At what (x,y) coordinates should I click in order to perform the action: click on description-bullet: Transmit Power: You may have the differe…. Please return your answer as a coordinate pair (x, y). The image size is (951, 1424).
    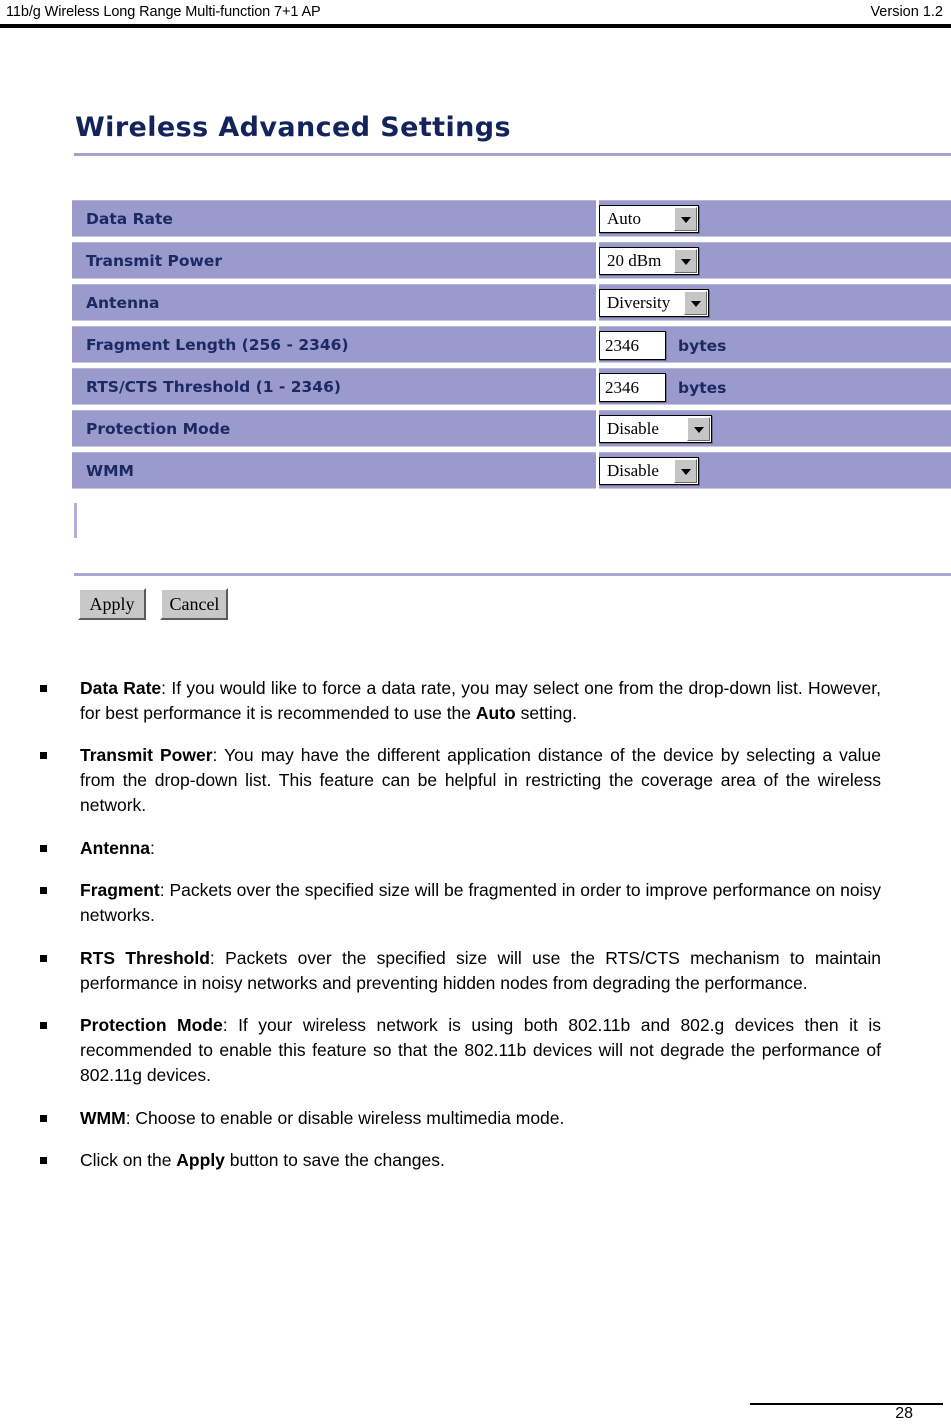
    Looking at the image, I should click on (475, 780).